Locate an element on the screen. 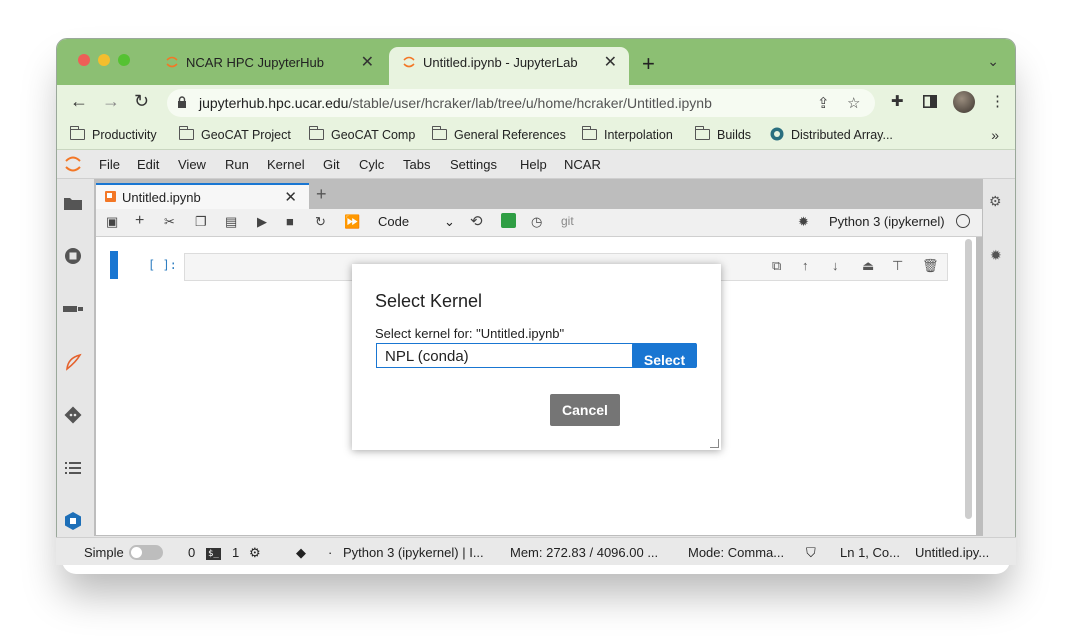 The width and height of the screenshot is (1072, 639). bookmark-general-references: General References is located at coordinates (499, 135).